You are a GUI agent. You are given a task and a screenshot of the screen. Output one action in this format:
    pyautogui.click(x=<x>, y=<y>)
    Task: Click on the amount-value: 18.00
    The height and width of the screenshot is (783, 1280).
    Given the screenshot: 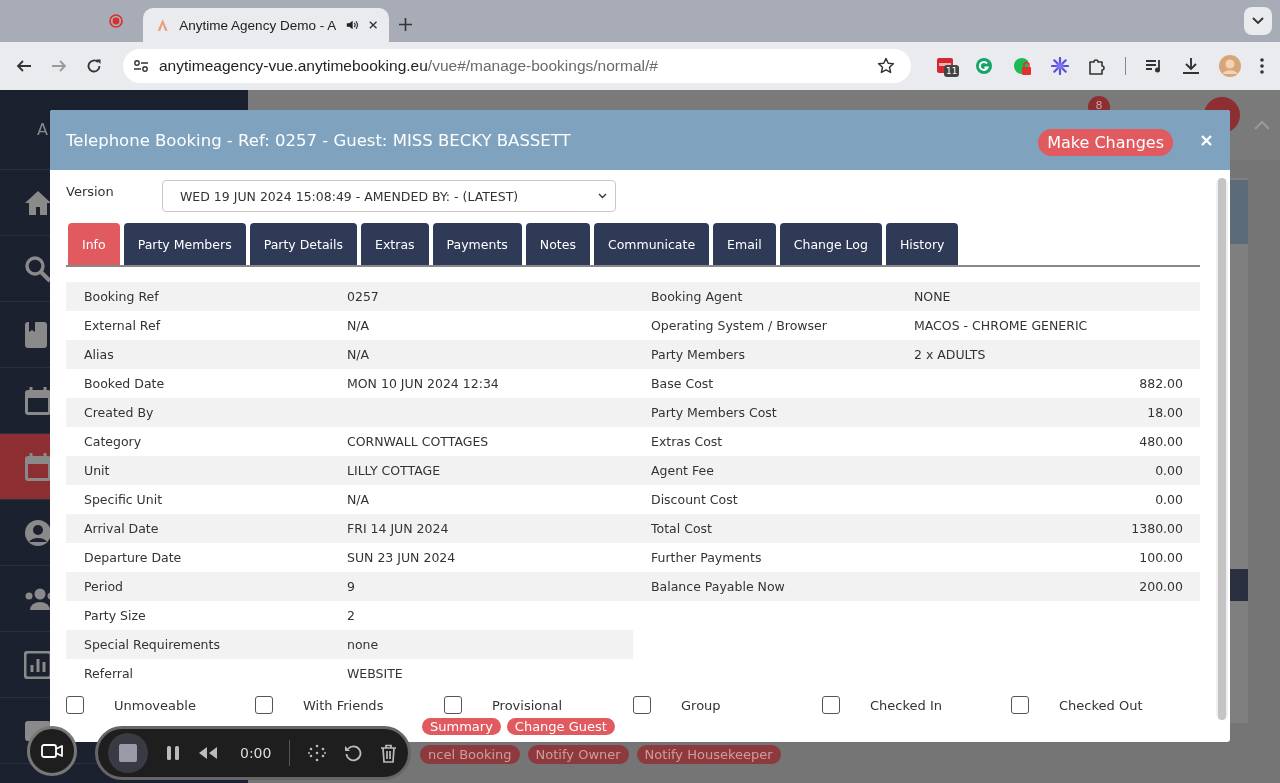 What is the action you would take?
    pyautogui.click(x=1165, y=412)
    